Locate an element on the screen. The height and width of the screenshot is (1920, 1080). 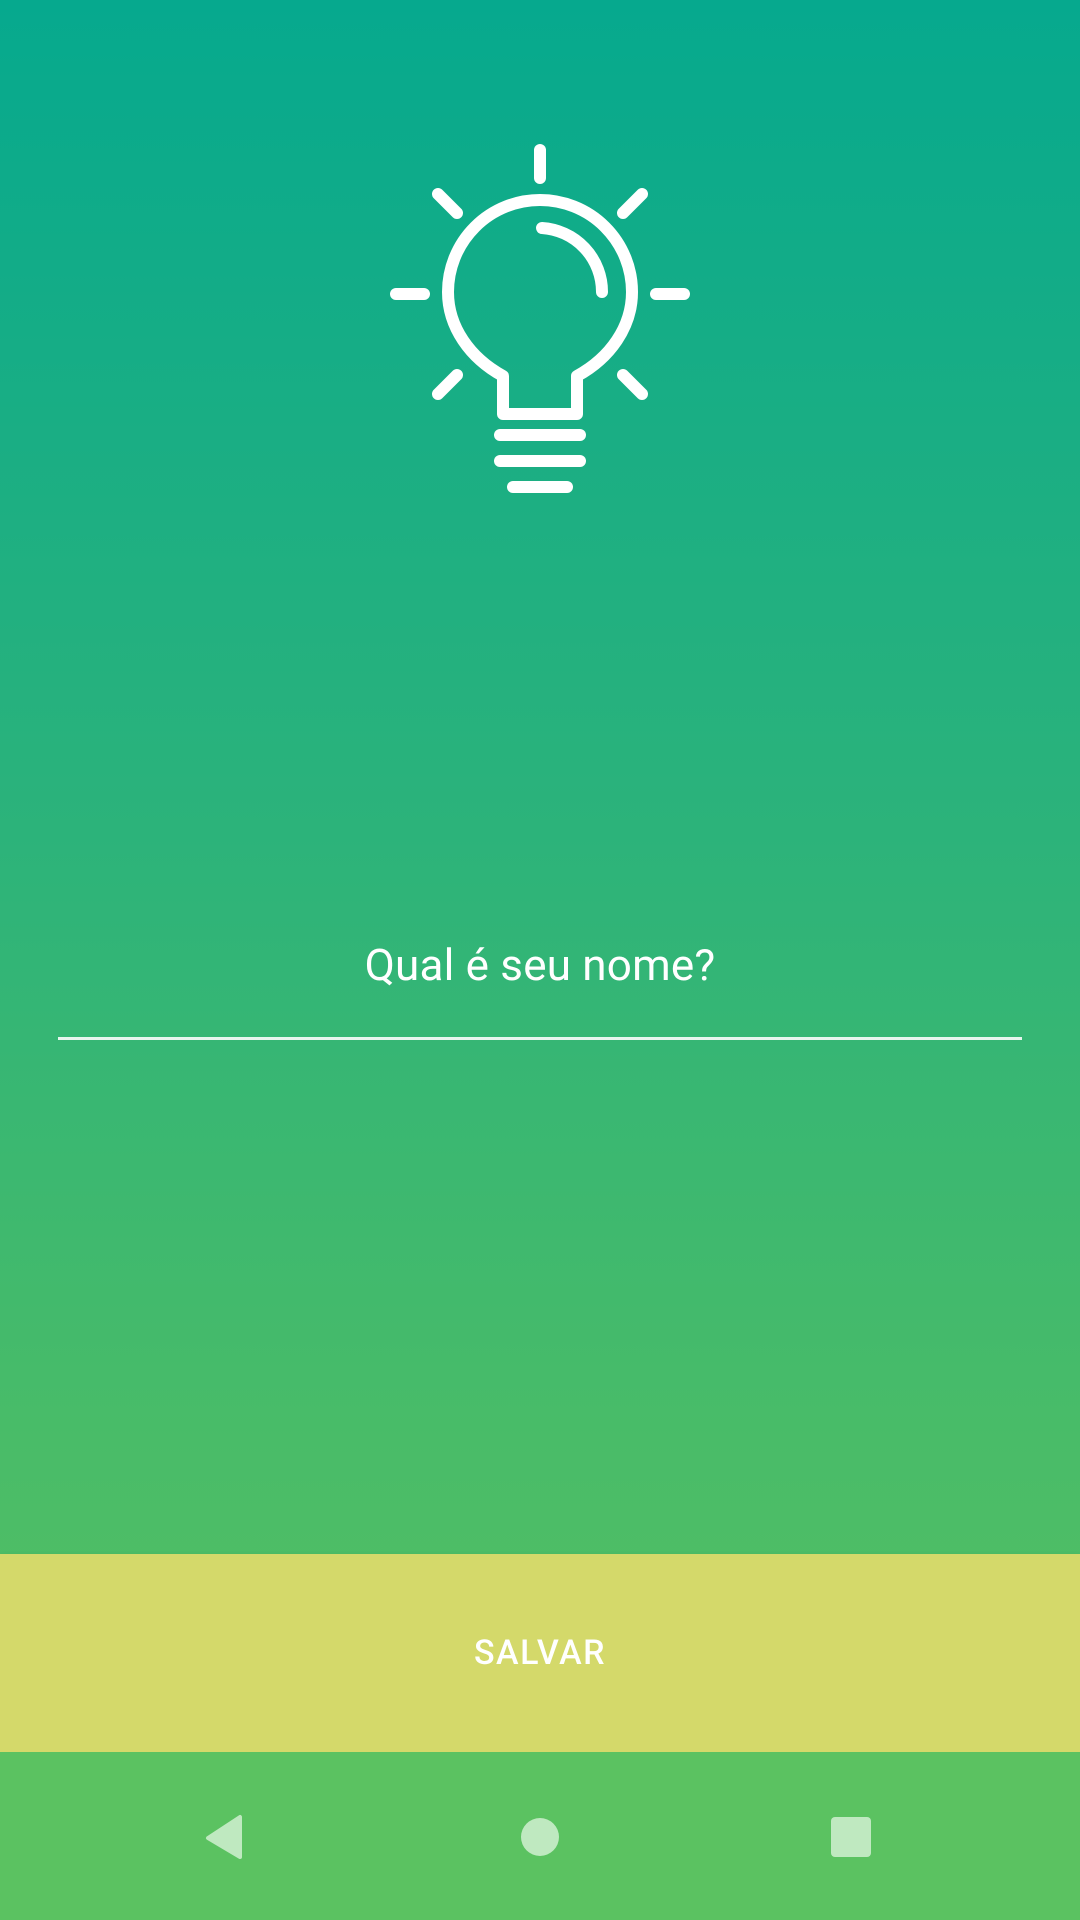
recent-apps-button is located at coordinates (851, 1837).